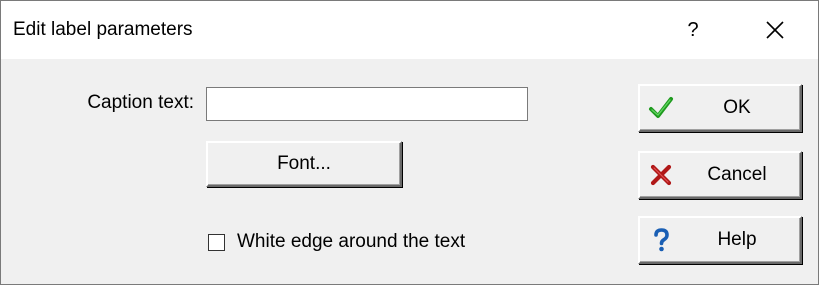 The height and width of the screenshot is (285, 819). Describe the element at coordinates (367, 104) in the screenshot. I see `caption-text-input` at that location.